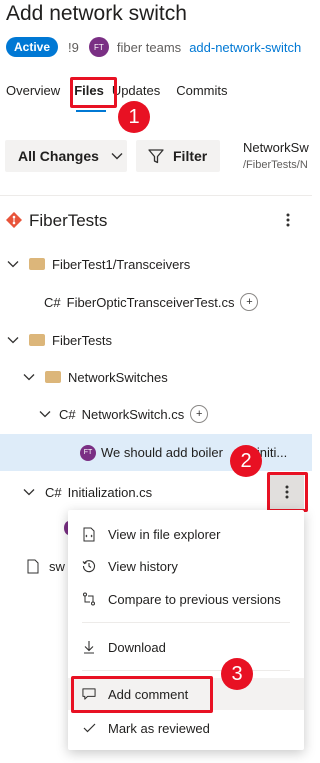  Describe the element at coordinates (245, 47) in the screenshot. I see `source-branch-link: add-network-switch` at that location.